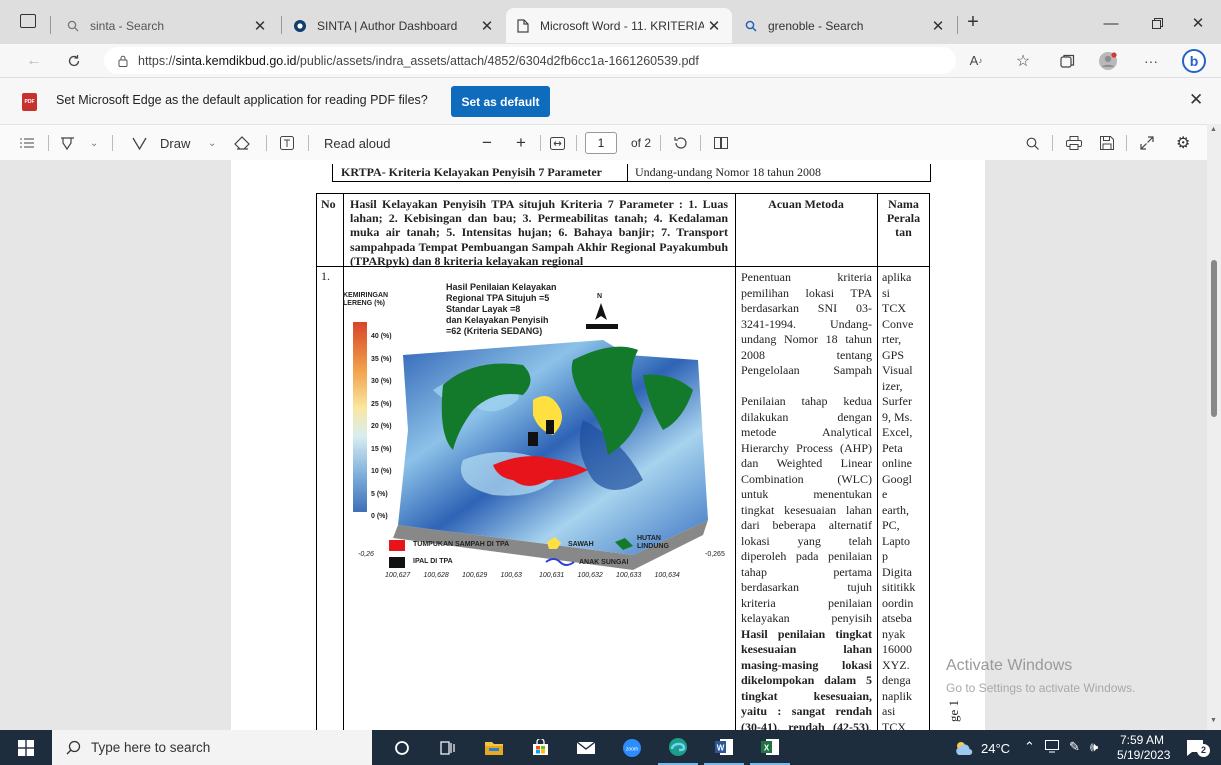 The image size is (1221, 765). Describe the element at coordinates (896, 680) in the screenshot. I see `nama-line: denga` at that location.